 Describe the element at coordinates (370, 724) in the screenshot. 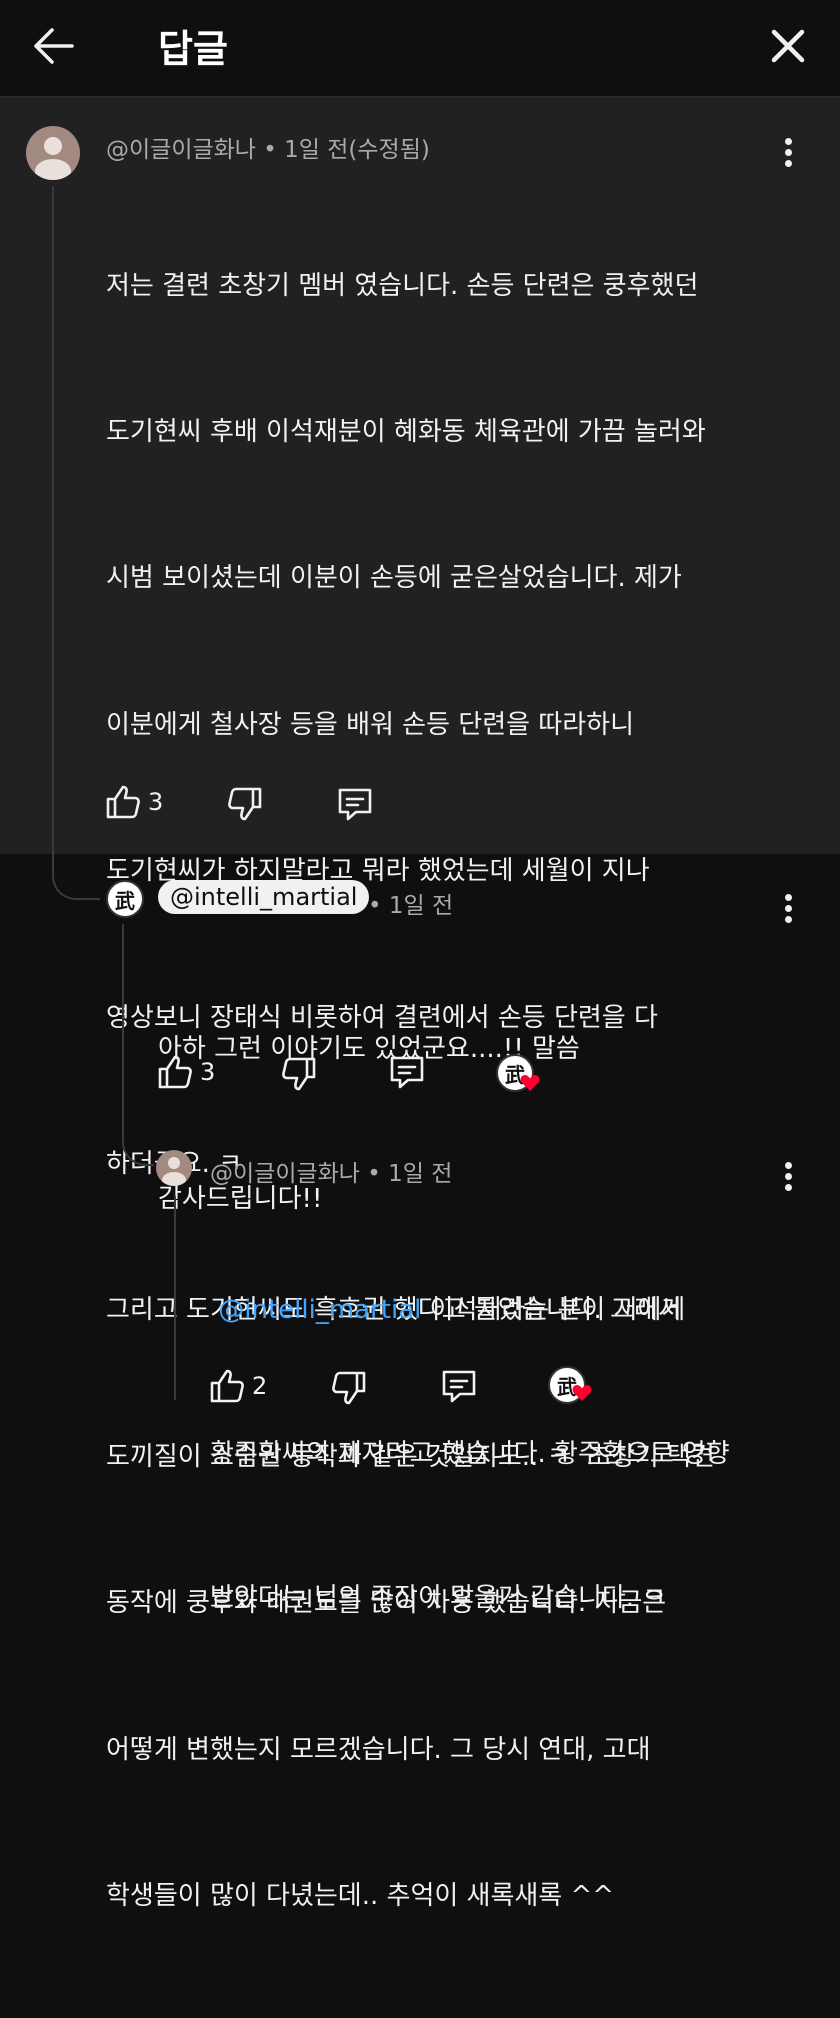

I see `comment-line: 이분에게 철사장 등을 배워 손등 단련을 따라하니` at that location.